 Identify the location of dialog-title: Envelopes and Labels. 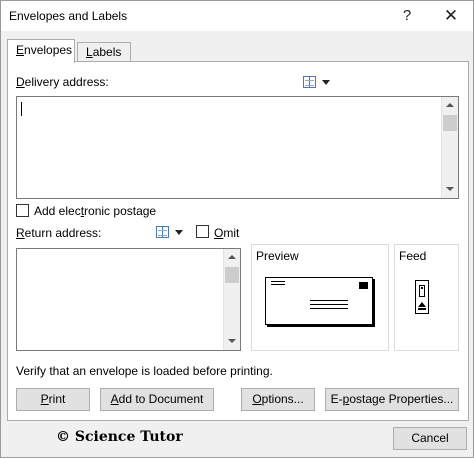
(68, 16).